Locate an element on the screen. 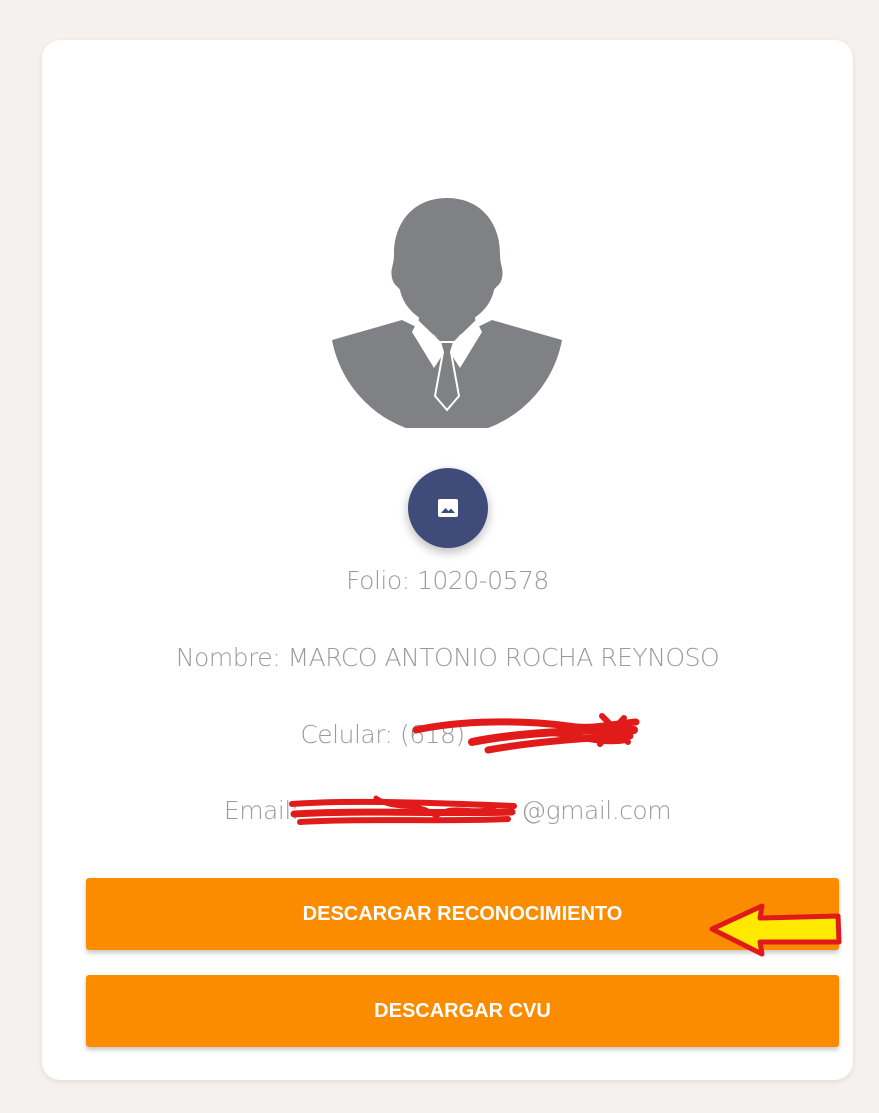 The width and height of the screenshot is (879, 1113). nombre-label: Nombre: is located at coordinates (228, 657).